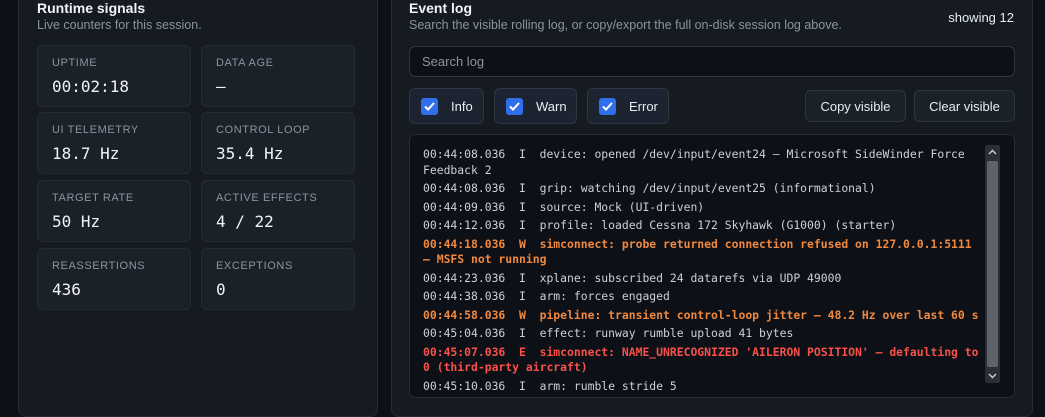  What do you see at coordinates (254, 266) in the screenshot?
I see `stat-label: EXCEPTIONS` at bounding box center [254, 266].